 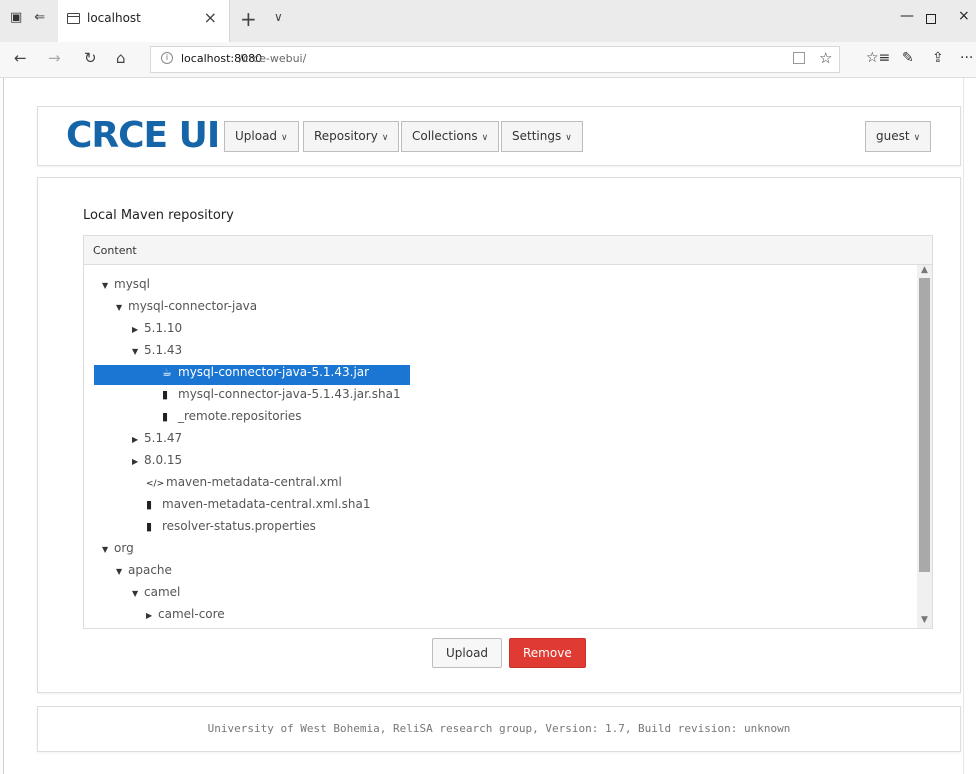 What do you see at coordinates (256, 136) in the screenshot?
I see `menu-upload-label: Upload` at bounding box center [256, 136].